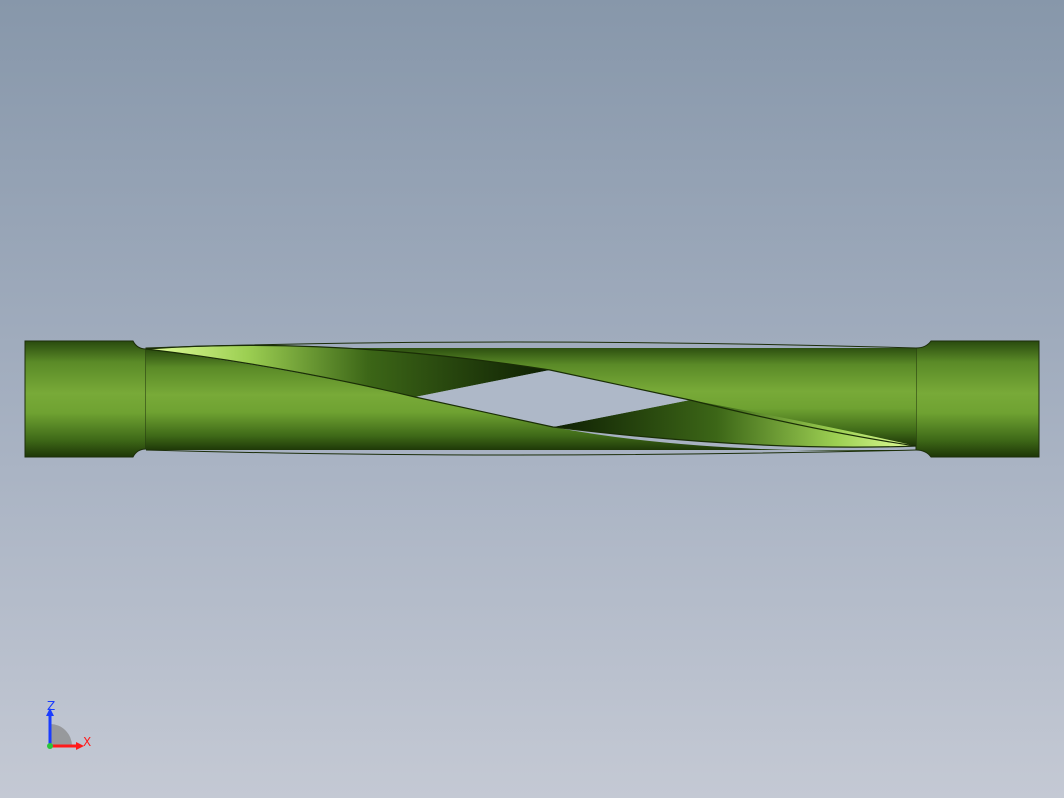 This screenshot has width=1064, height=798. I want to click on xz-plane-quadrant-icon, so click(61, 735).